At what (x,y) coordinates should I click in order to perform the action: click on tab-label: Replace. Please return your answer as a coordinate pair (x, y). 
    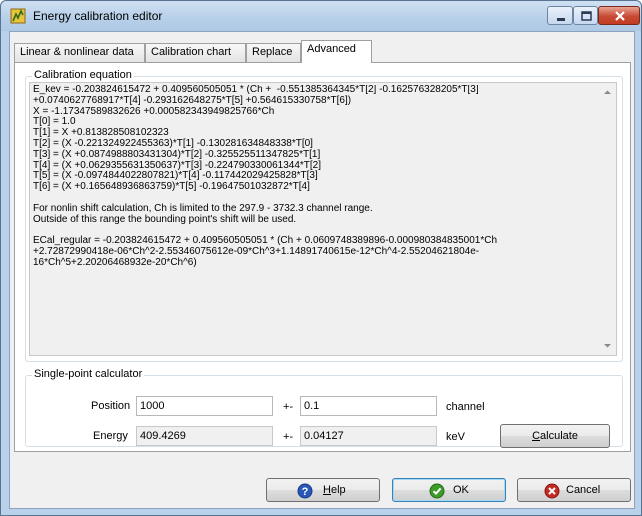
    Looking at the image, I should click on (272, 52).